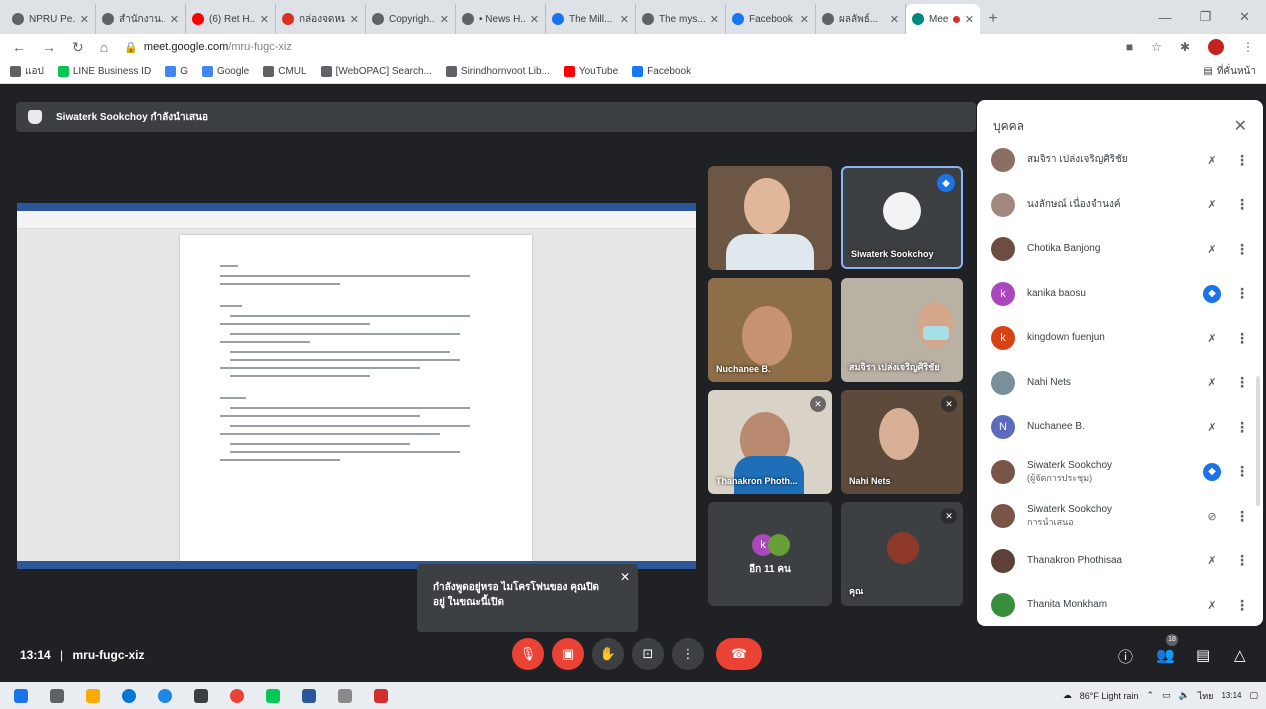 Image resolution: width=1266 pixels, height=709 pixels. Describe the element at coordinates (78, 47) in the screenshot. I see `reload-icon: ↻` at that location.